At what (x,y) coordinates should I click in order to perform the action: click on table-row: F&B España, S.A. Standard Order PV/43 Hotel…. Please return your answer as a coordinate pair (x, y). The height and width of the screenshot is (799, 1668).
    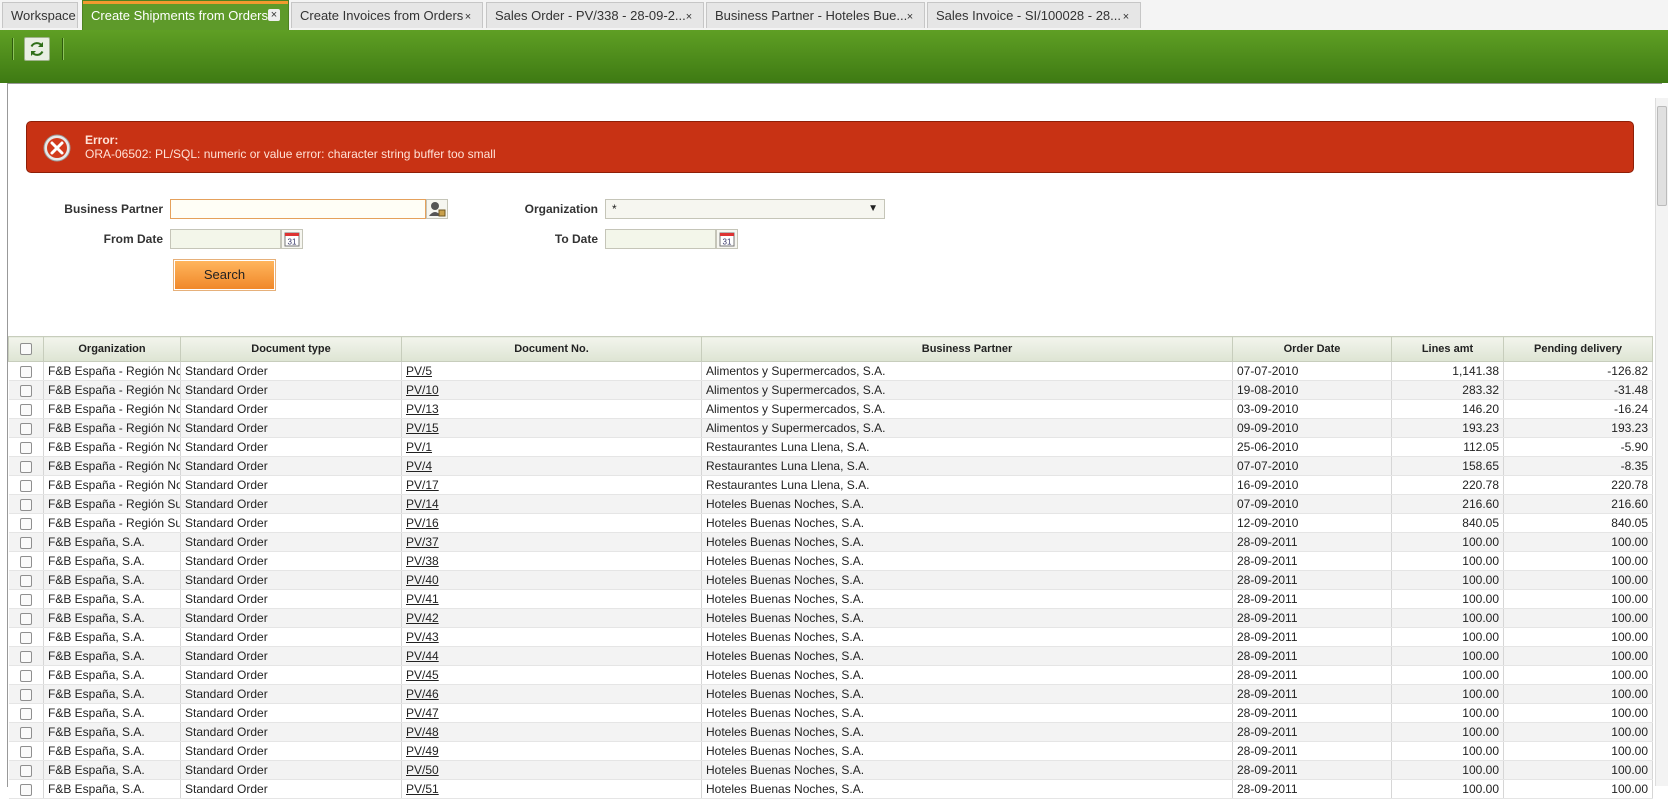
    Looking at the image, I should click on (830, 637).